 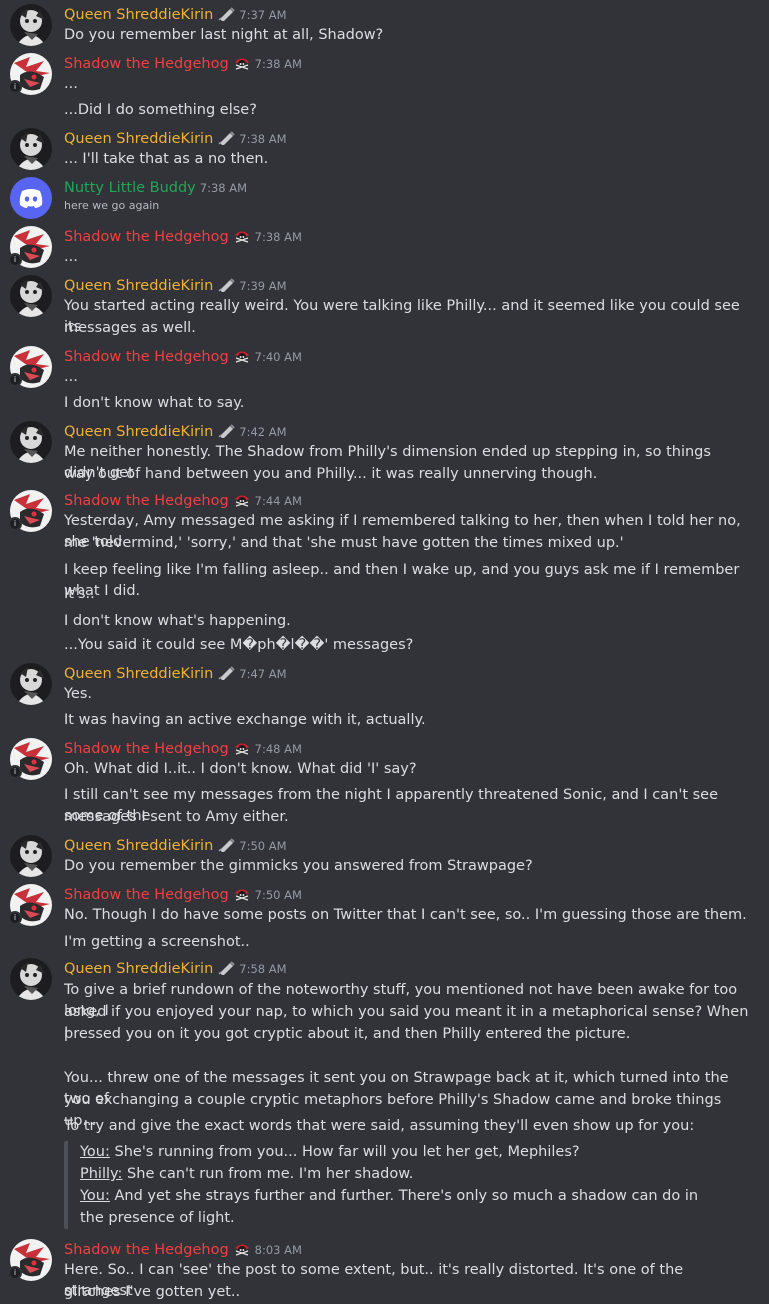 I want to click on timestamp: 7:47 AM, so click(x=263, y=674).